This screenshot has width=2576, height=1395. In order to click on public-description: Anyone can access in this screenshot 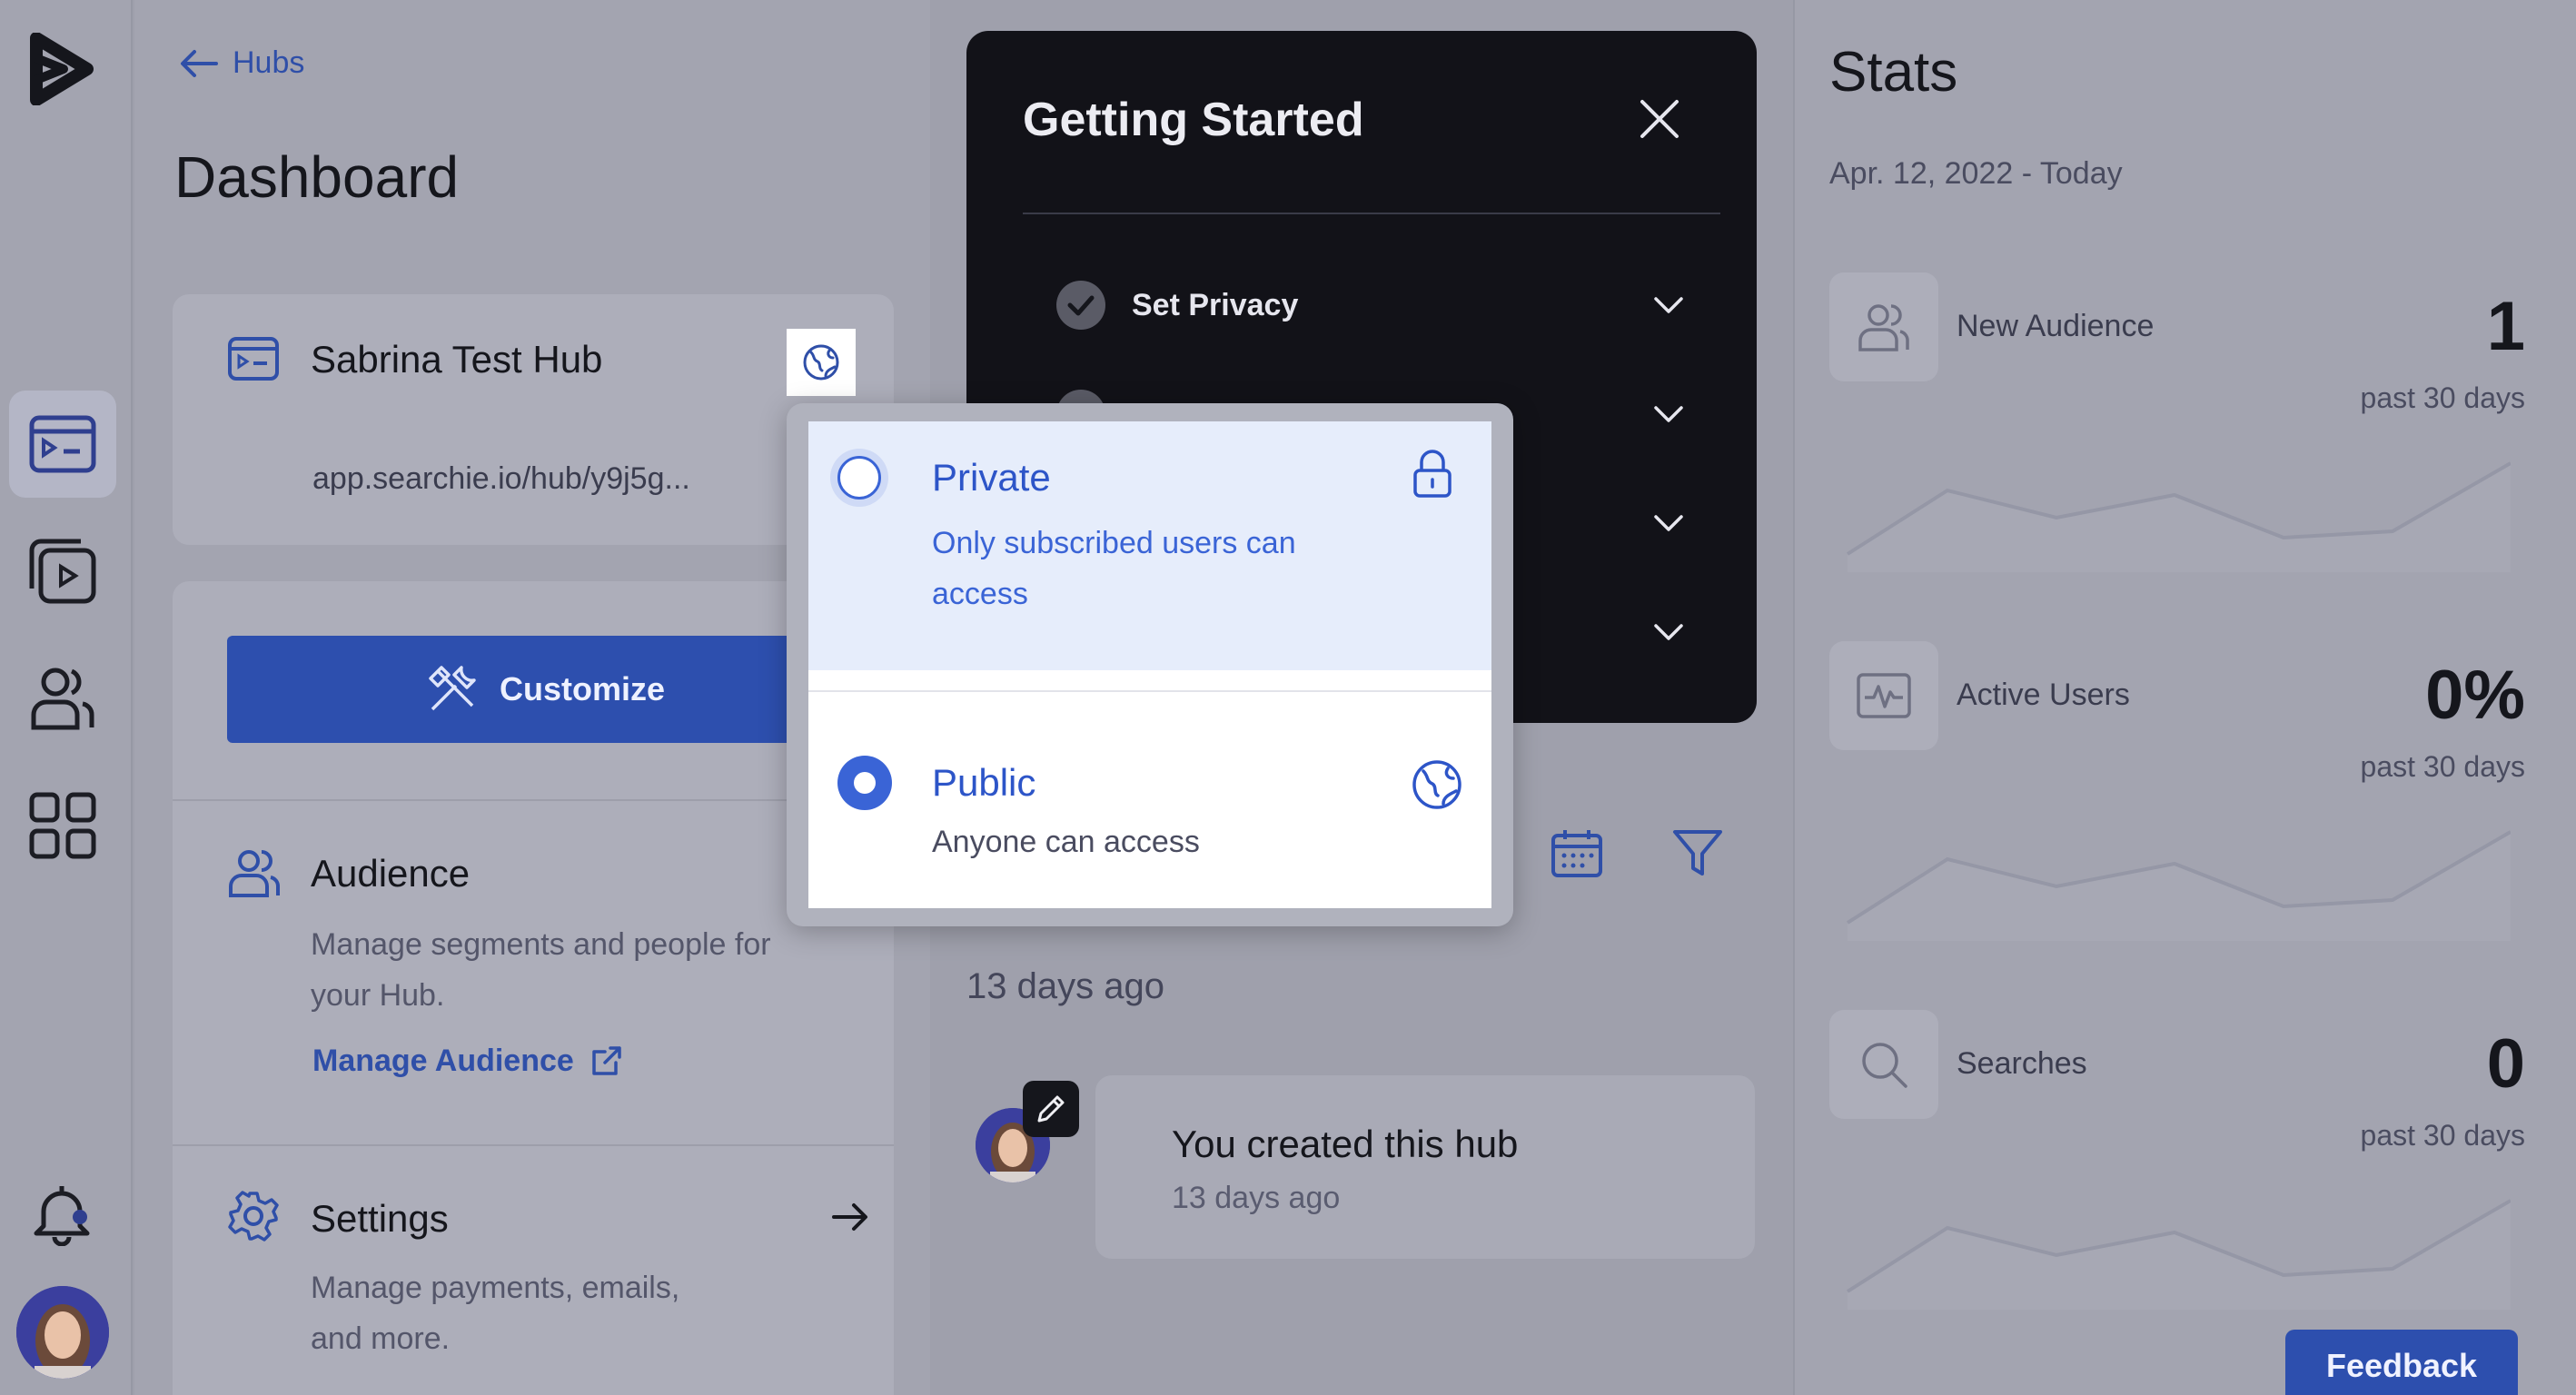, I will do `click(1066, 842)`.